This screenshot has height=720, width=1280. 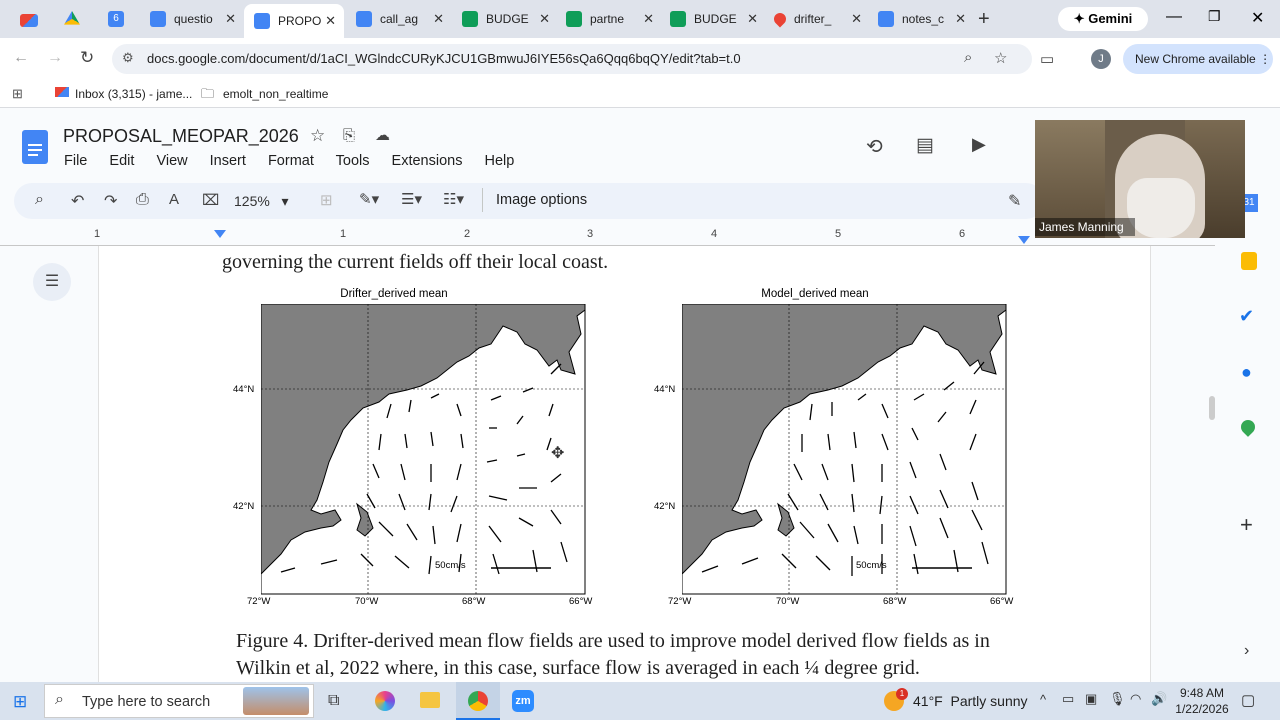 I want to click on cast-icon: ▭, so click(x=1047, y=59).